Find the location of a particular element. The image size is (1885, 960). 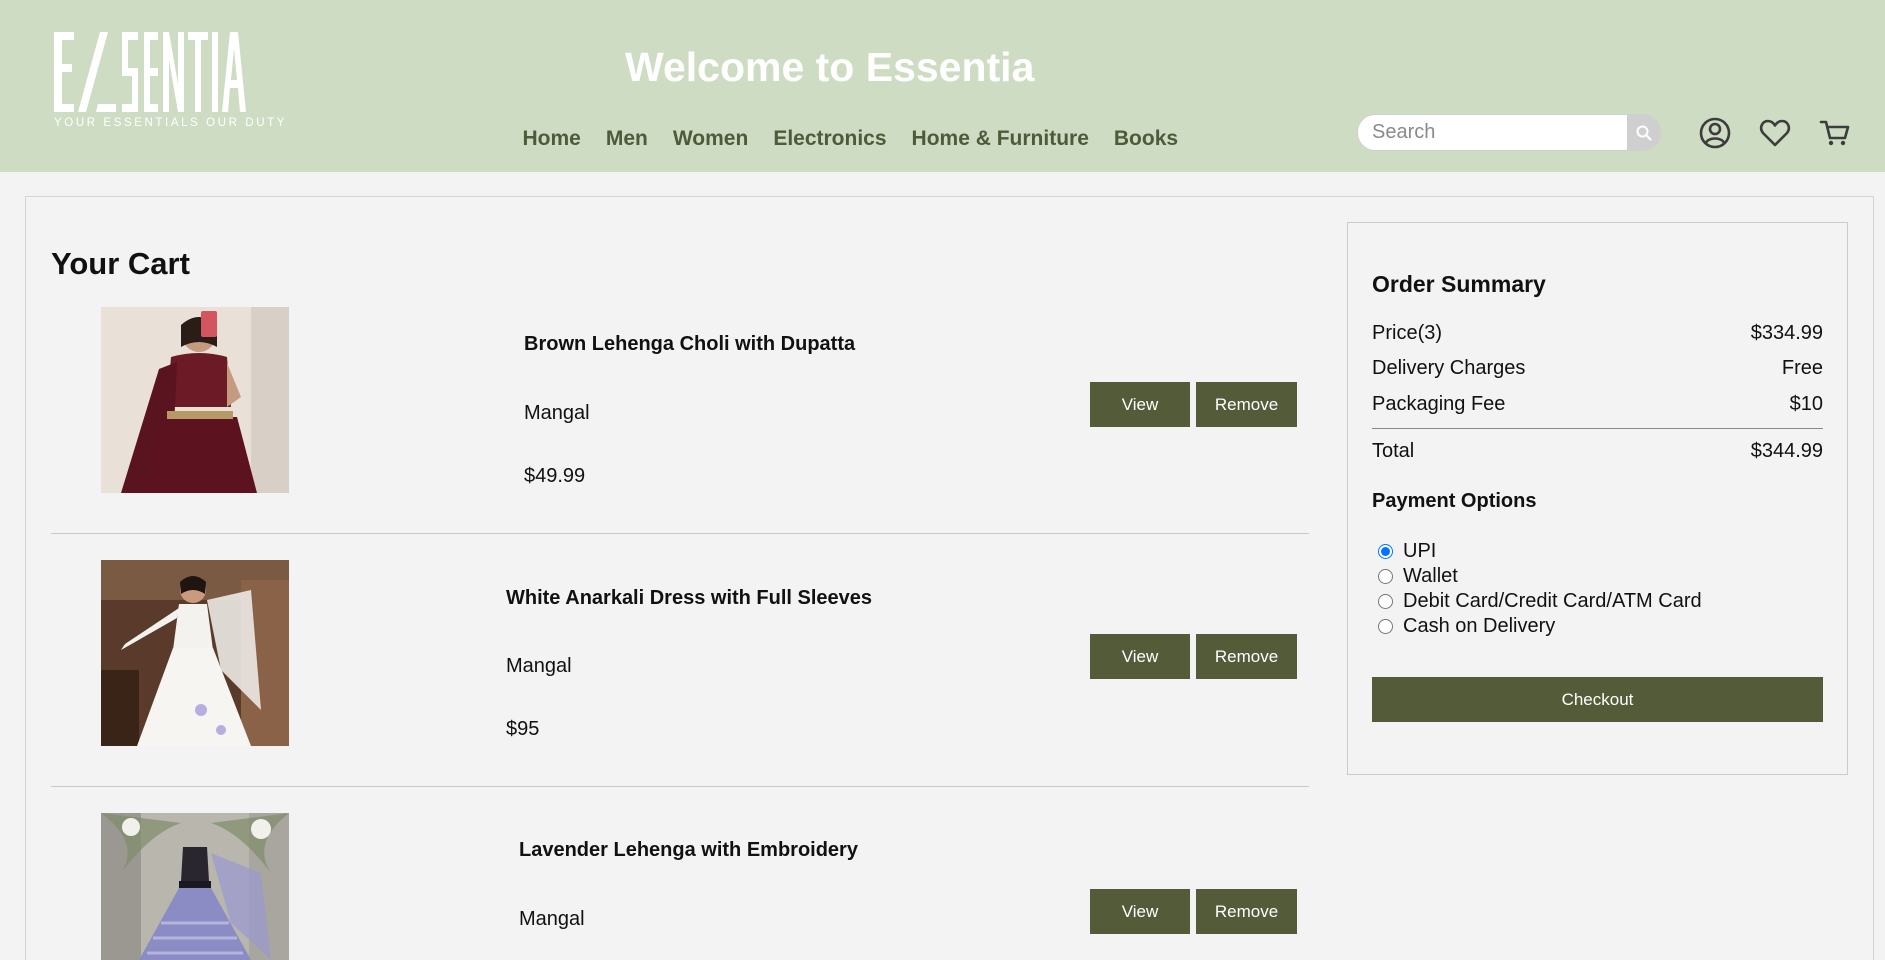

payment-options-title: Payment Options is located at coordinates (1454, 501).